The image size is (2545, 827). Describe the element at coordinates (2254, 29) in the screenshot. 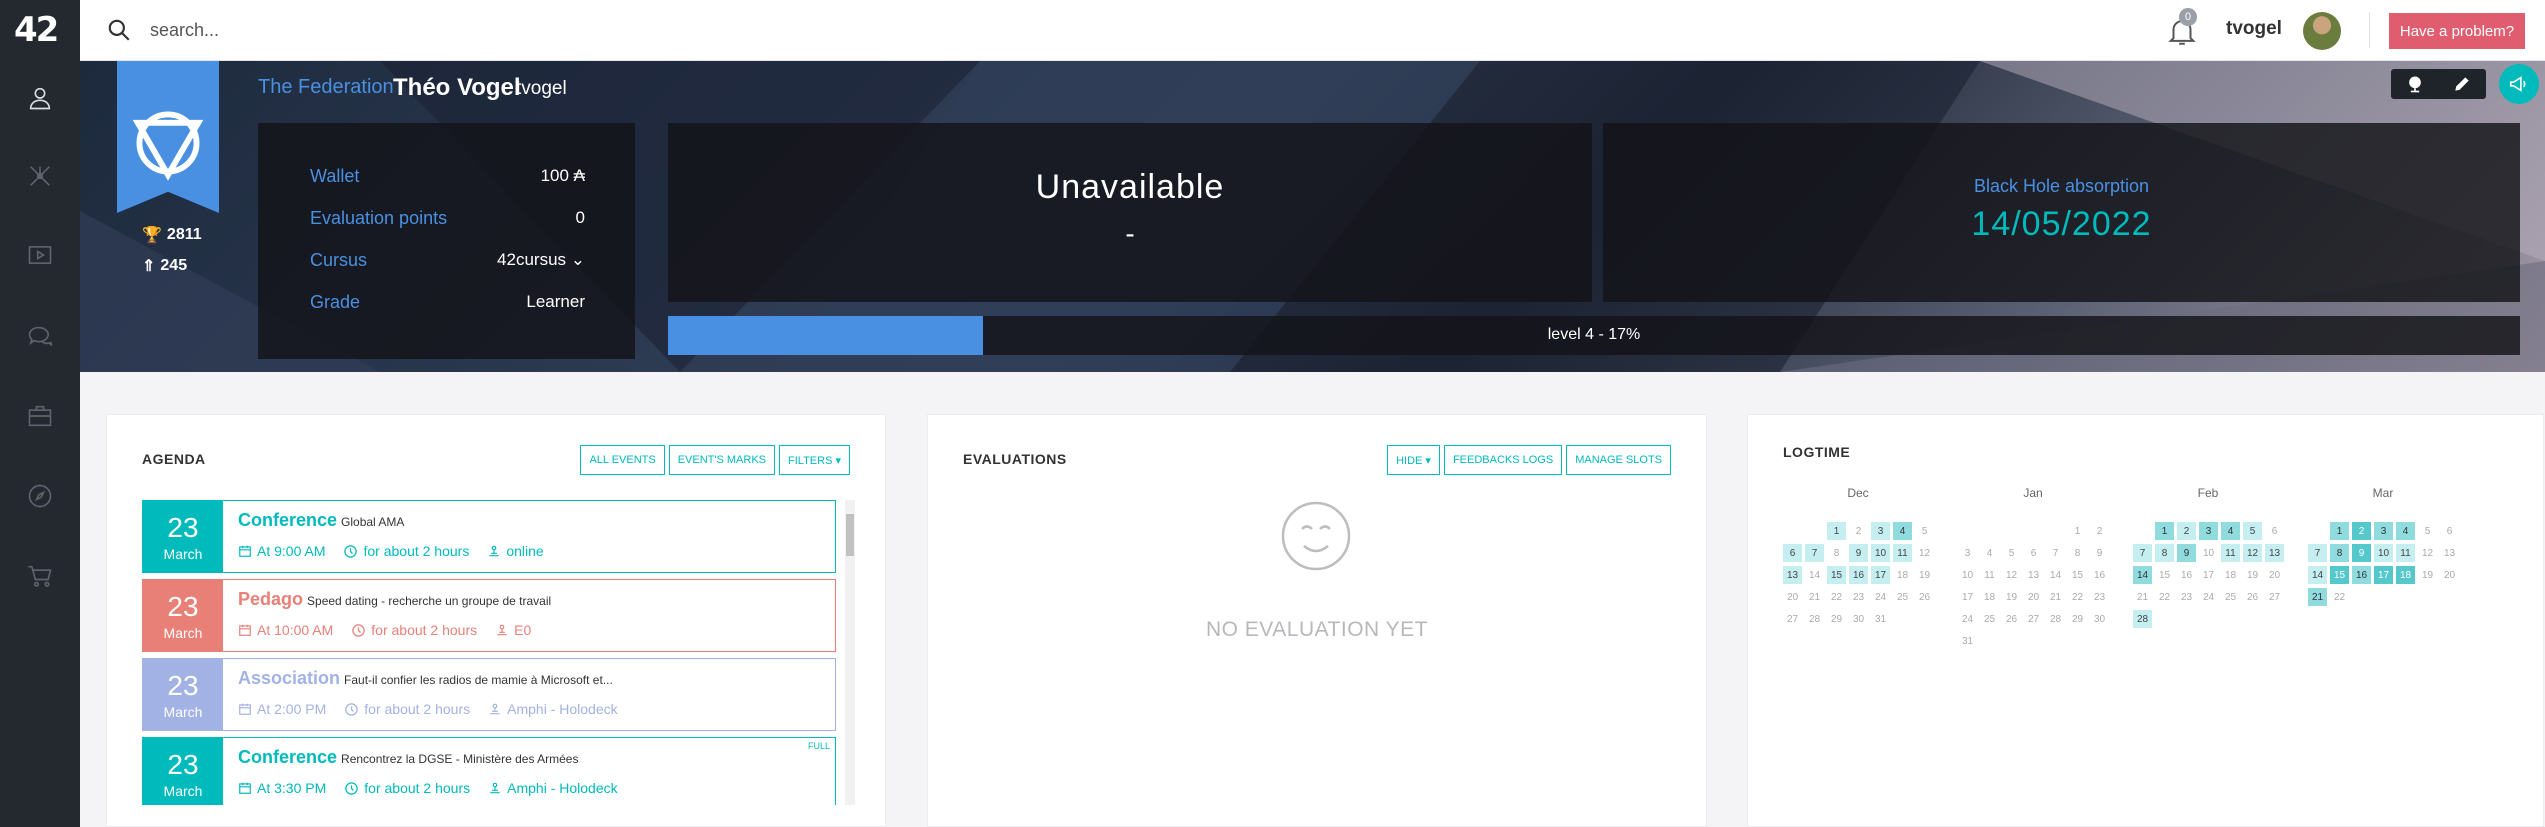

I see `user-login: tvogel` at that location.